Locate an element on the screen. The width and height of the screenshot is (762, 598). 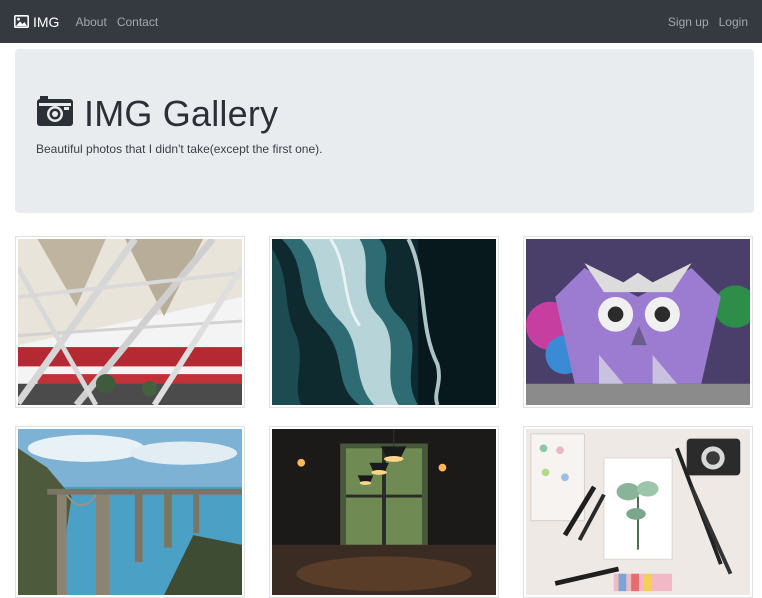
nav-right: Sign up Login is located at coordinates (708, 22).